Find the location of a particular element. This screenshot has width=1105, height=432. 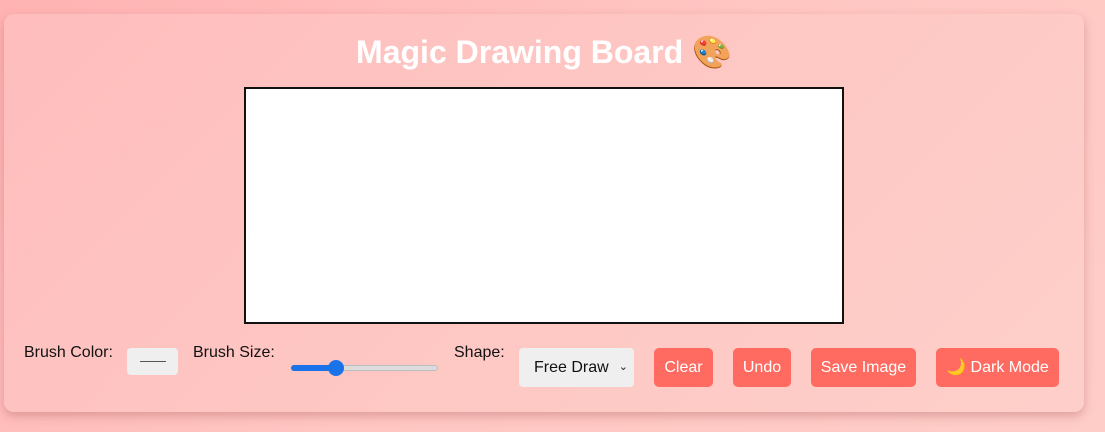

chevron-down-icon: ⌄ is located at coordinates (623, 367).